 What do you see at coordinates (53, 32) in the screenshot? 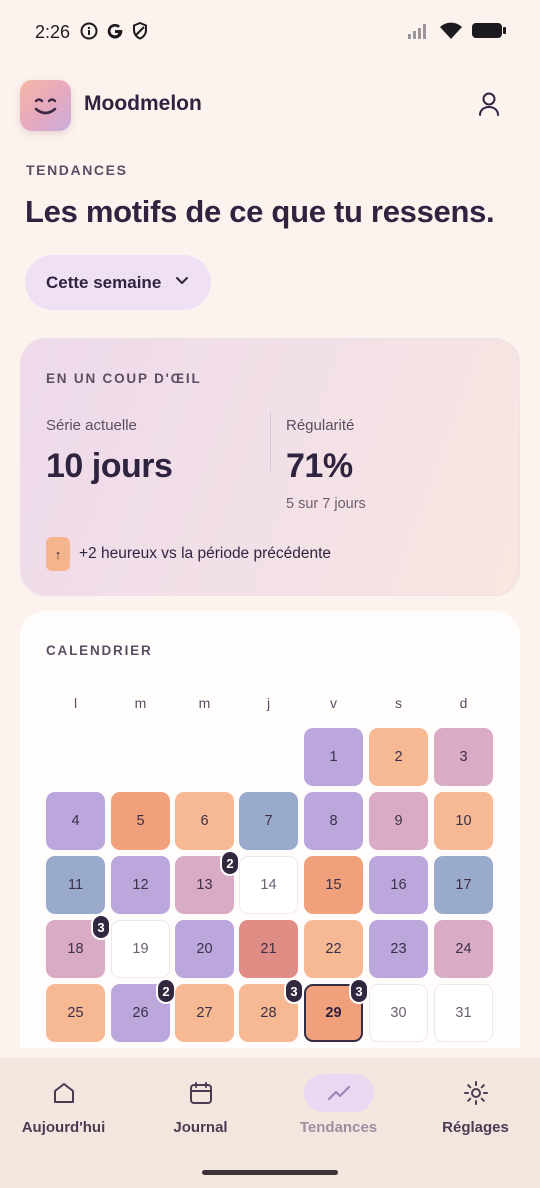
I see `status-time: 2:26` at bounding box center [53, 32].